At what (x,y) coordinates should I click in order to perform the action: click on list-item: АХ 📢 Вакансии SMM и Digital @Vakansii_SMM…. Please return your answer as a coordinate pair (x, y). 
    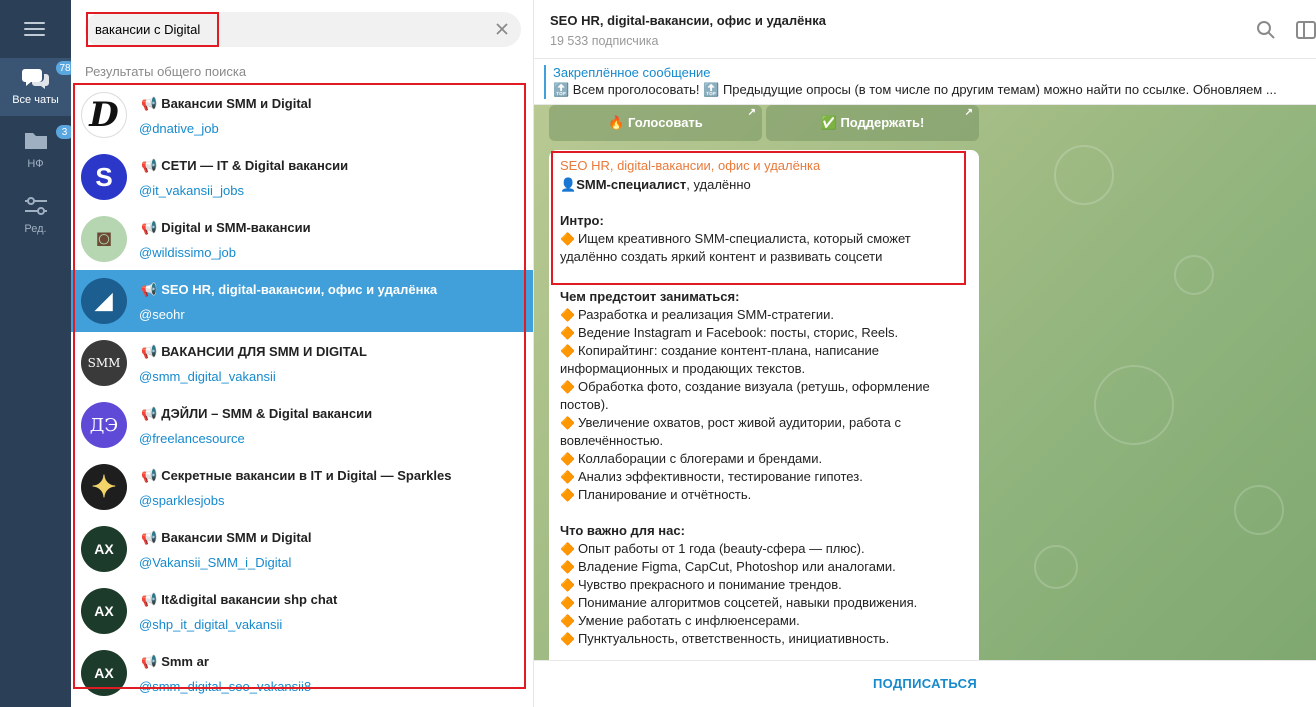
    Looking at the image, I should click on (302, 549).